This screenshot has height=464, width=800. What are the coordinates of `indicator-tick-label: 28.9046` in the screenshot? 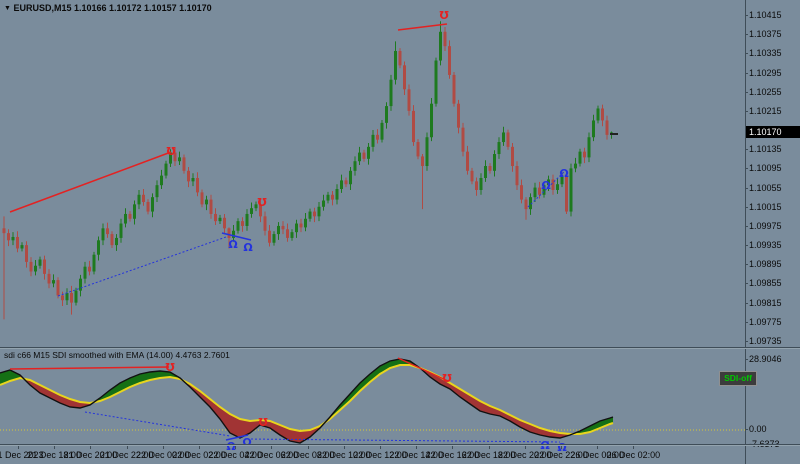 It's located at (765, 359).